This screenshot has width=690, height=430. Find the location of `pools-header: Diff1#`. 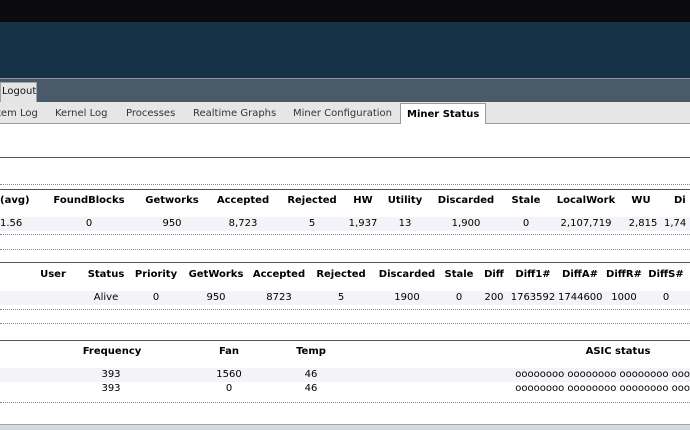

pools-header: Diff1# is located at coordinates (533, 274).